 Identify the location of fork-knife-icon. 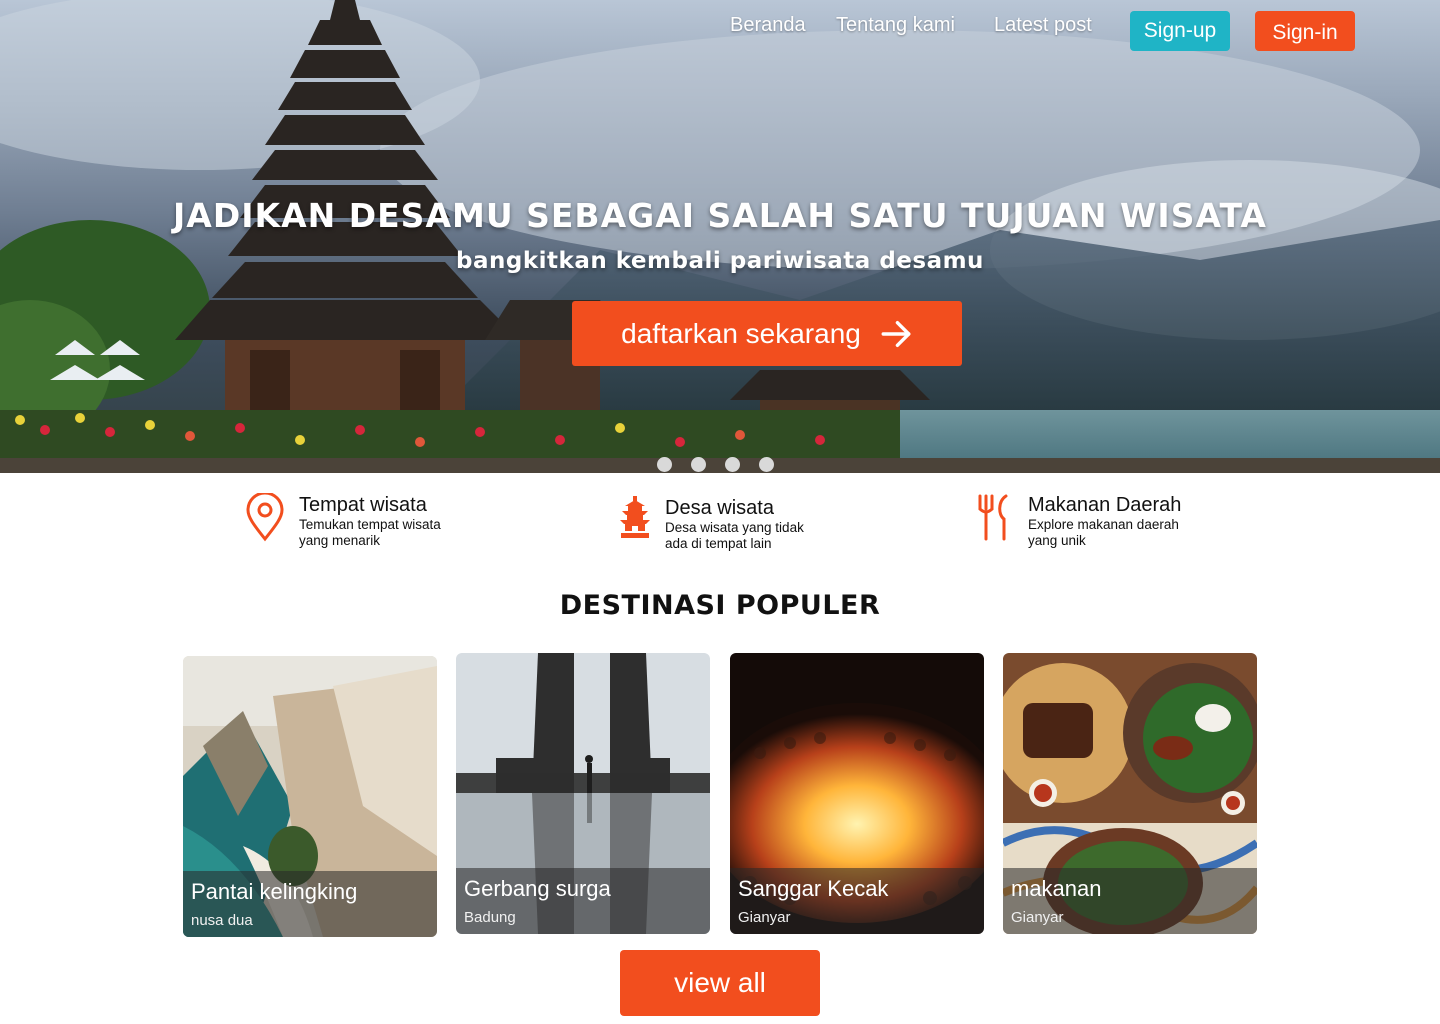
(993, 517).